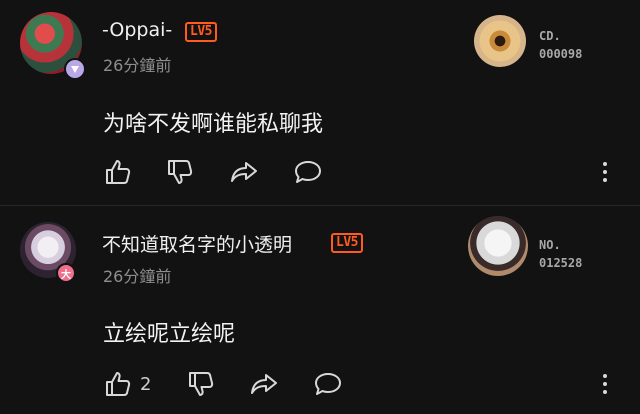 Image resolution: width=640 pixels, height=414 pixels. I want to click on comment-text: 立绘呢立绘呢, so click(169, 334).